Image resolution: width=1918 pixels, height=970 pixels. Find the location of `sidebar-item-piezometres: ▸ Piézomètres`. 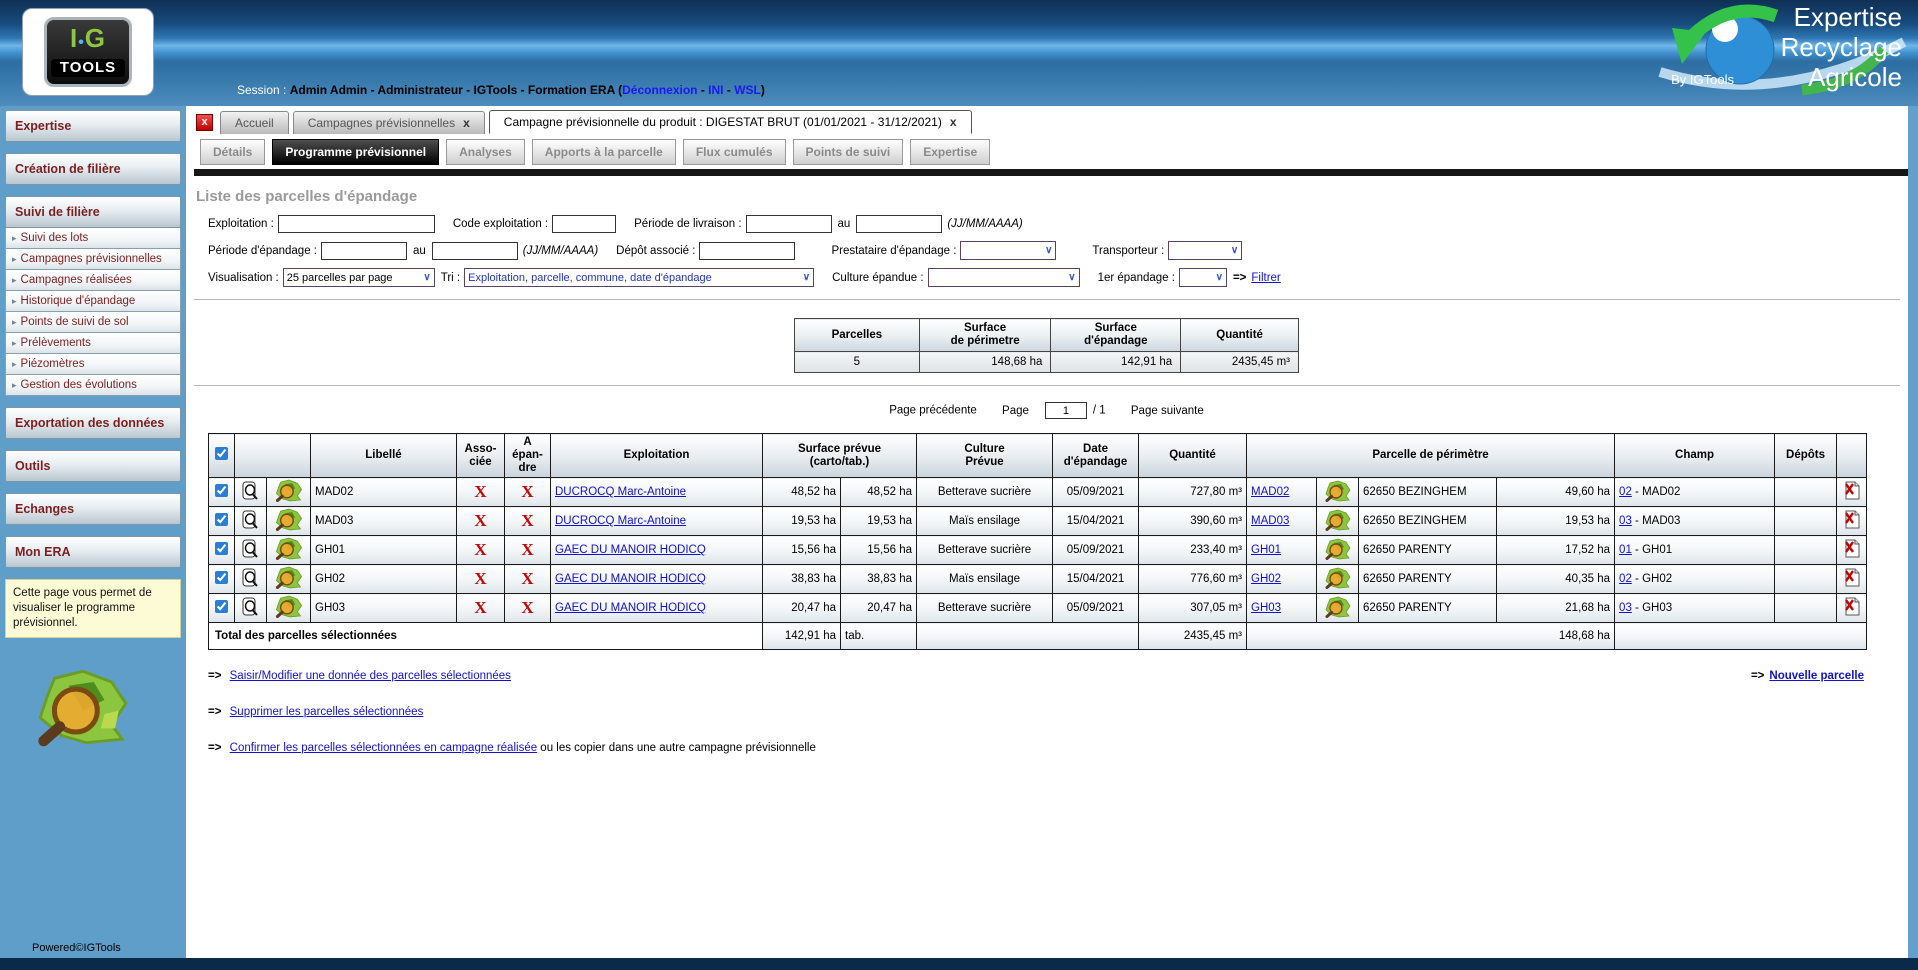

sidebar-item-piezometres: ▸ Piézomètres is located at coordinates (93, 364).